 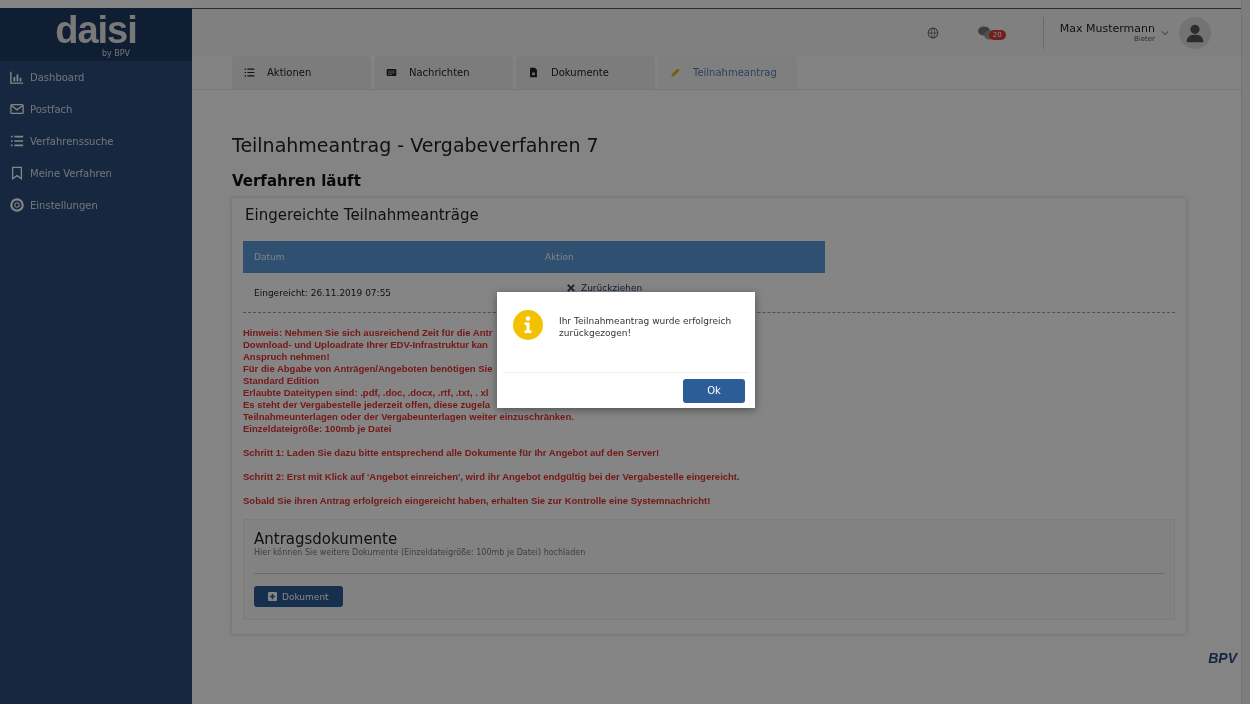 What do you see at coordinates (533, 72) in the screenshot?
I see `file-icon` at bounding box center [533, 72].